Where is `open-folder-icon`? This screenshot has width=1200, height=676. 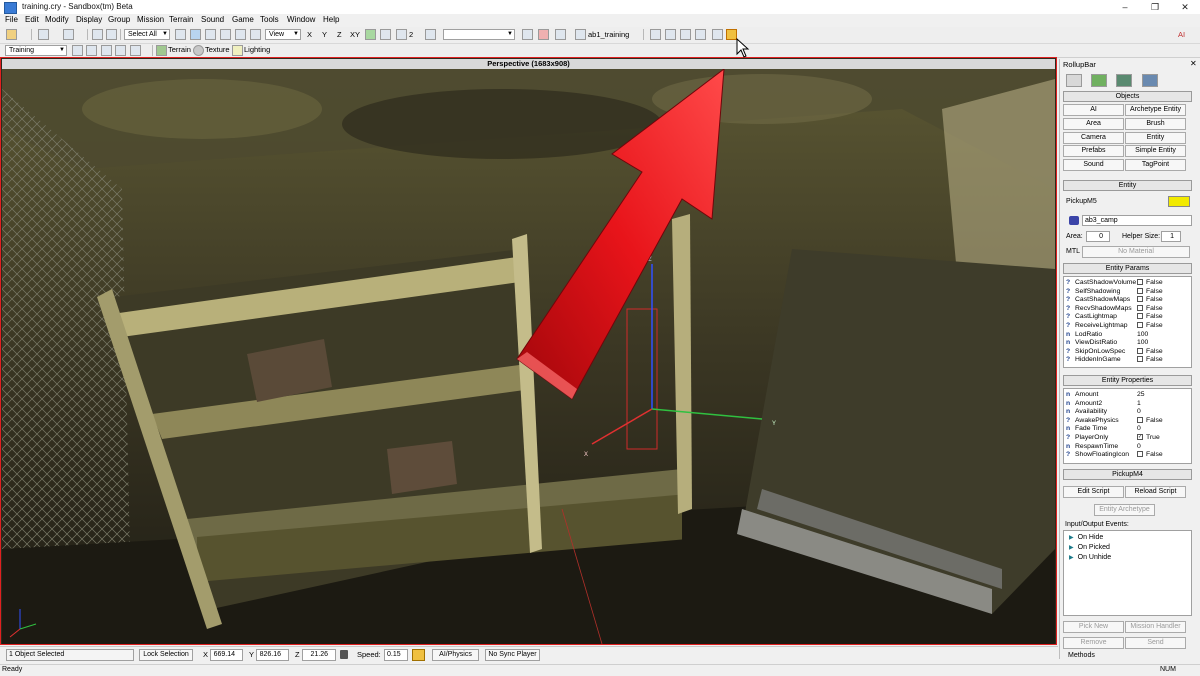 open-folder-icon is located at coordinates (11, 34).